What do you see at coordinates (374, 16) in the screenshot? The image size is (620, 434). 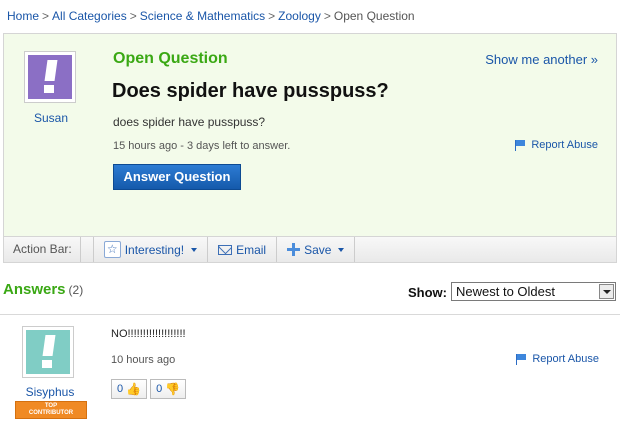 I see `breadcrumb-current: Open Question` at bounding box center [374, 16].